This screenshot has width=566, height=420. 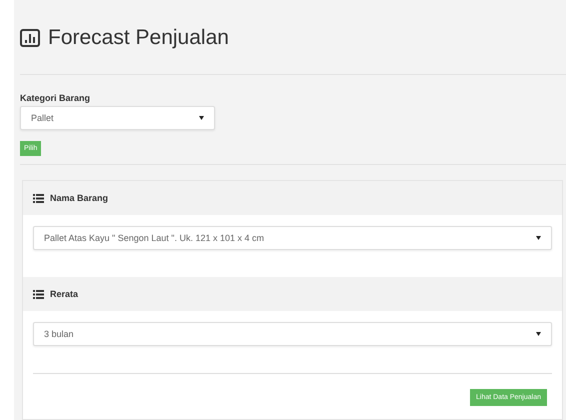 I want to click on page-title: Forecast Penjualan, so click(x=138, y=38).